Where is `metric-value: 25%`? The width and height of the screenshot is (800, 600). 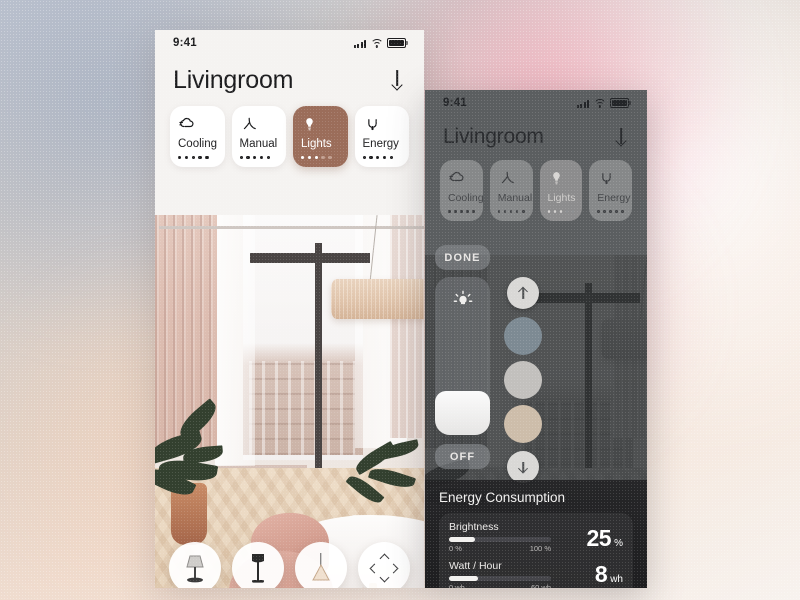 metric-value: 25% is located at coordinates (605, 538).